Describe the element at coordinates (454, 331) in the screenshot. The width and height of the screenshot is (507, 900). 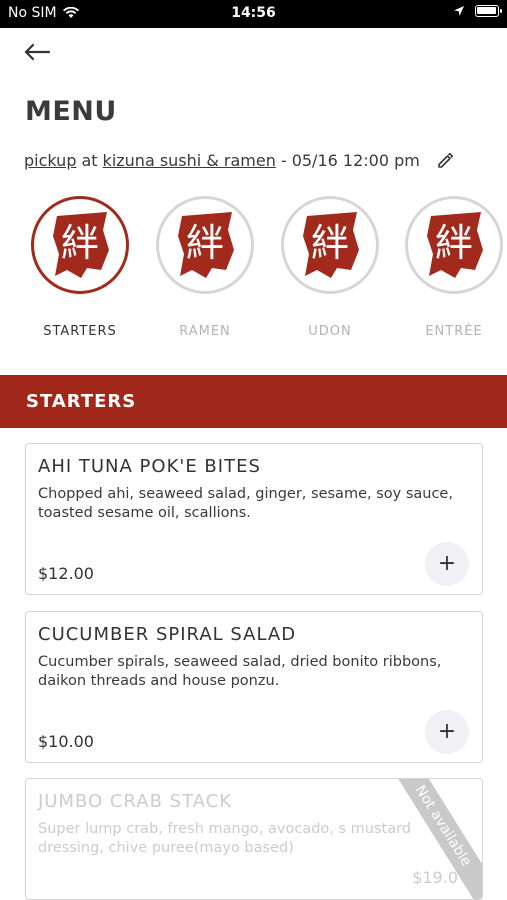
I see `category-label: ENTRÉE` at that location.